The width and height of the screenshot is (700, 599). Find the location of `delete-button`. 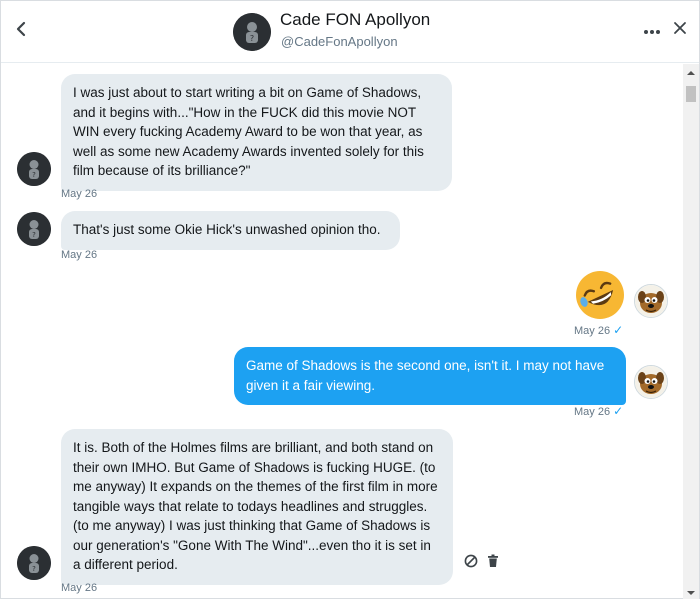

delete-button is located at coordinates (493, 563).